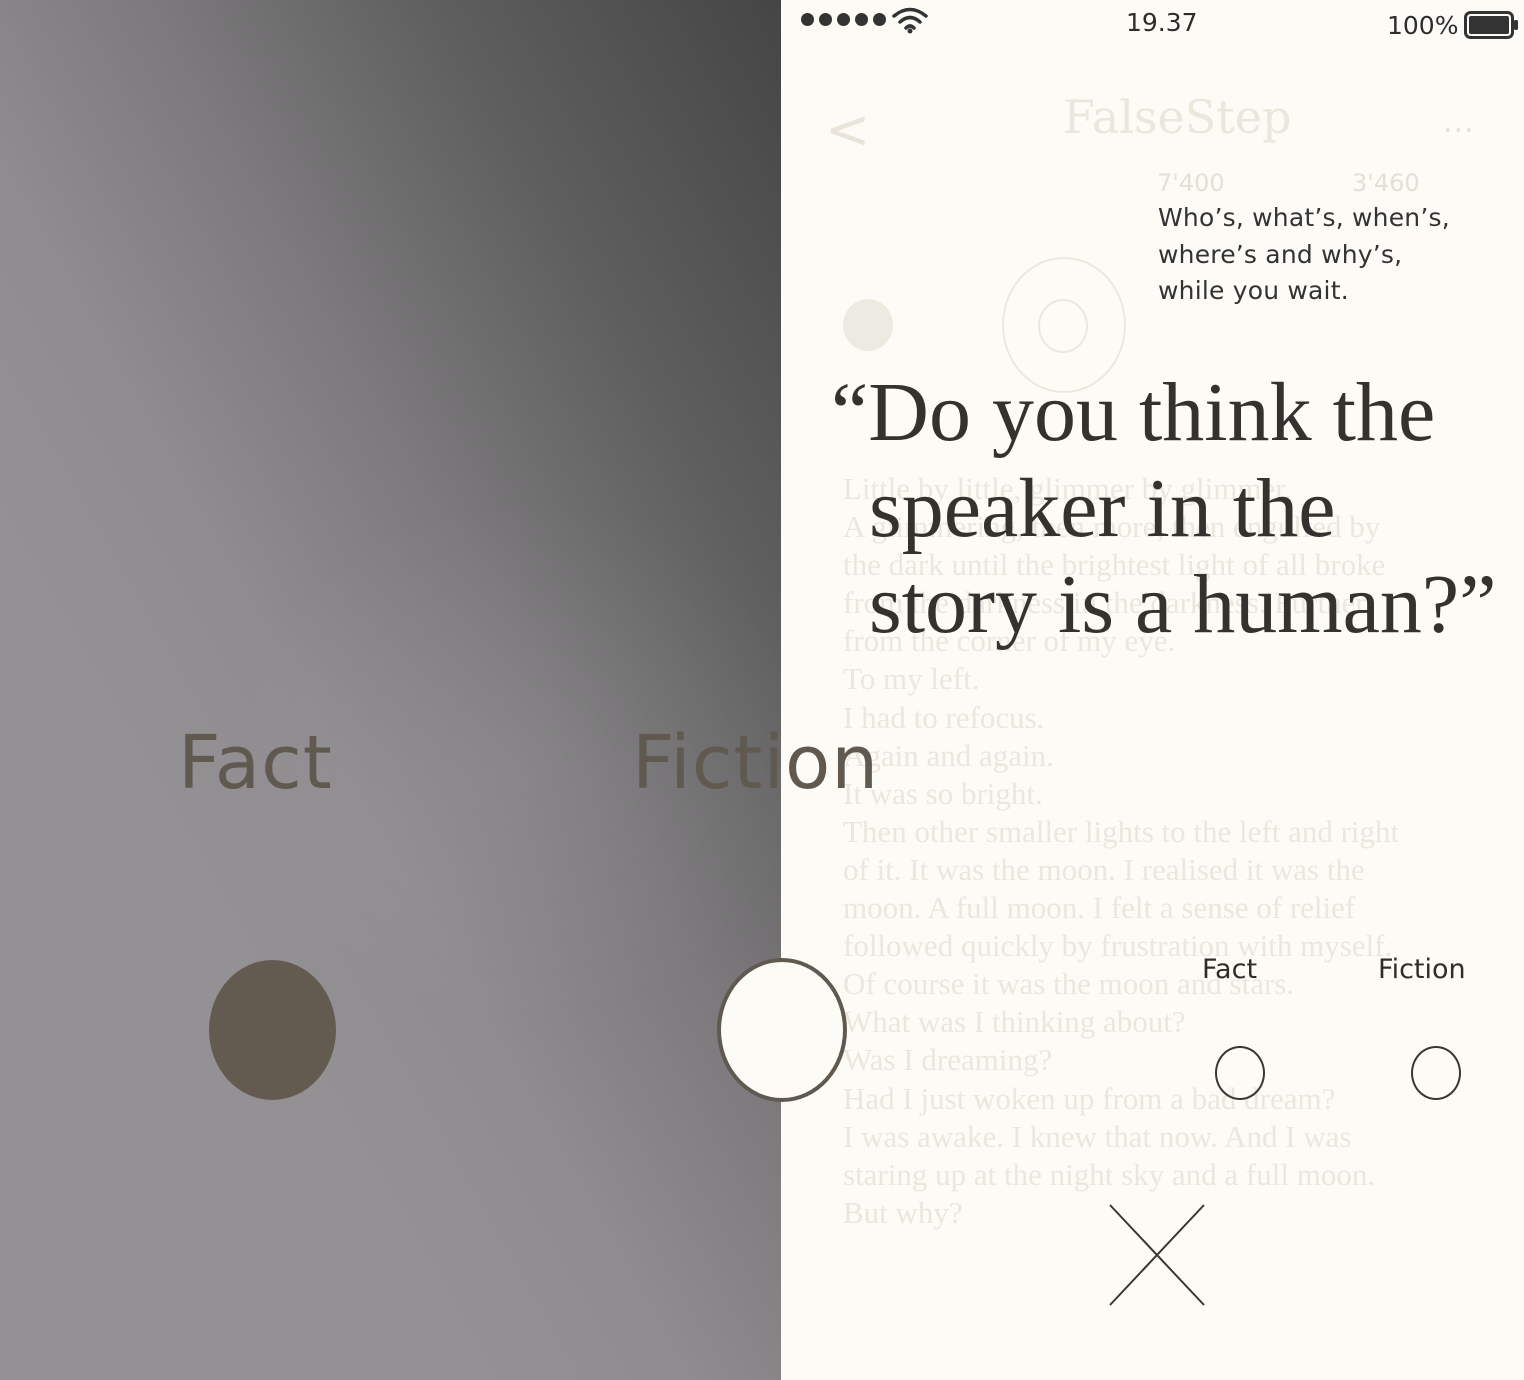 This screenshot has width=1524, height=1380. I want to click on question-line: story is a human?”, so click(1183, 604).